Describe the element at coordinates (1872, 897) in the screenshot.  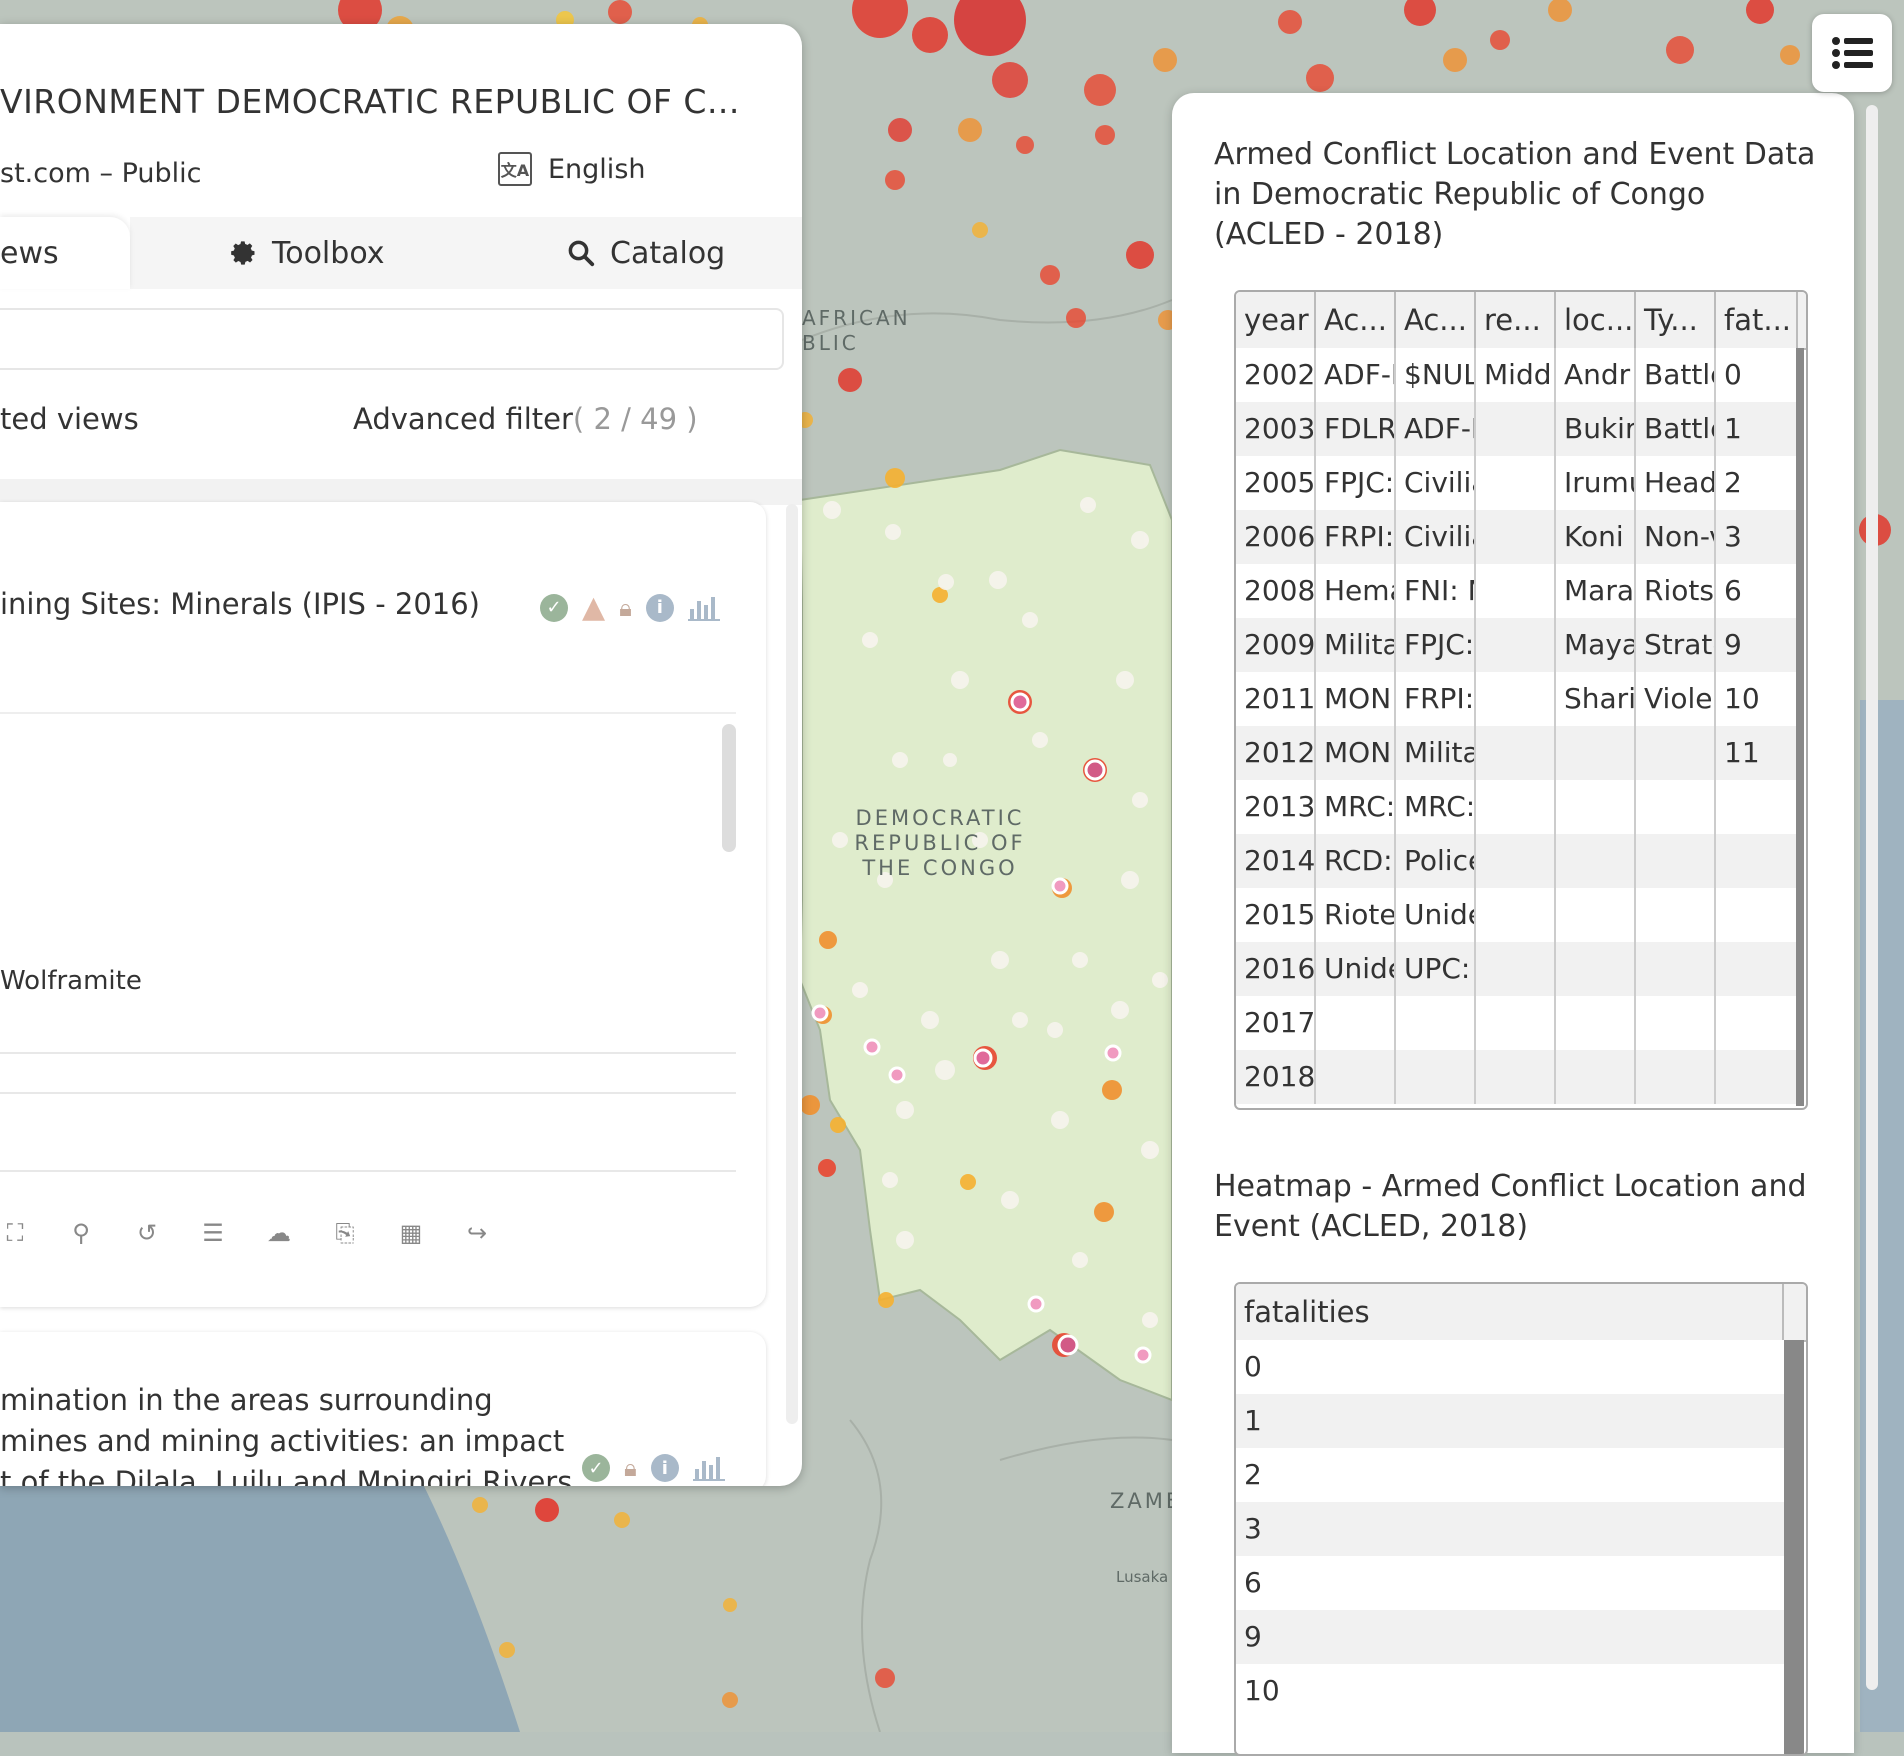
I see `right-panel-scrollbar` at that location.